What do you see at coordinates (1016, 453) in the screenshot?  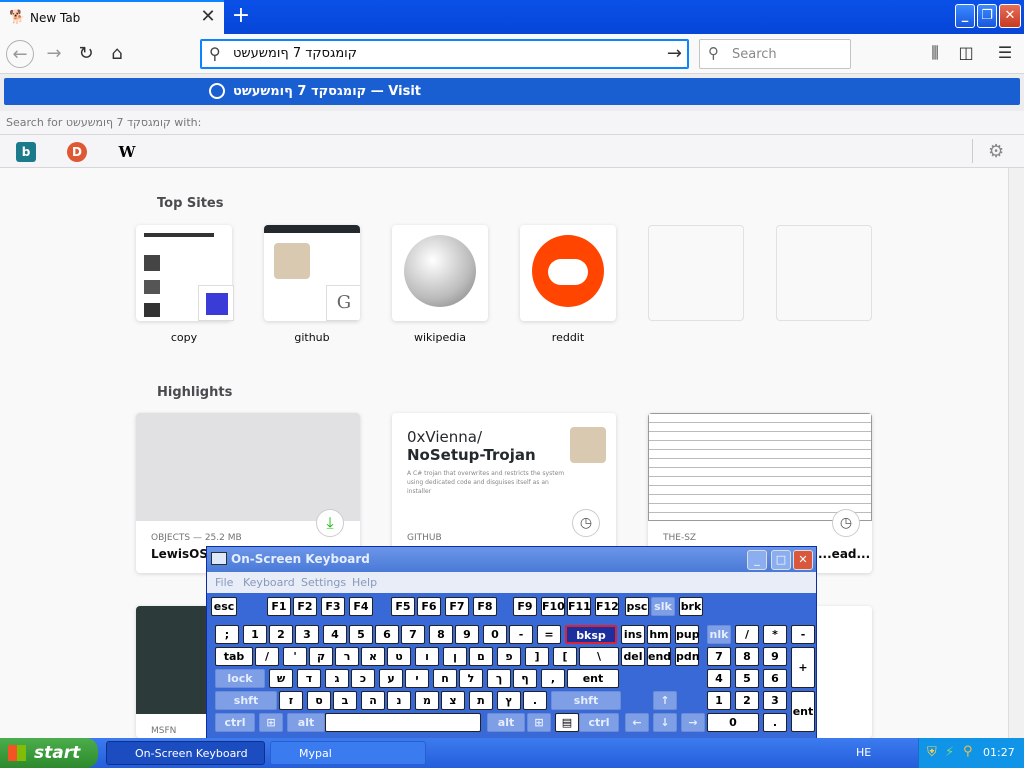 I see `scrollbar` at bounding box center [1016, 453].